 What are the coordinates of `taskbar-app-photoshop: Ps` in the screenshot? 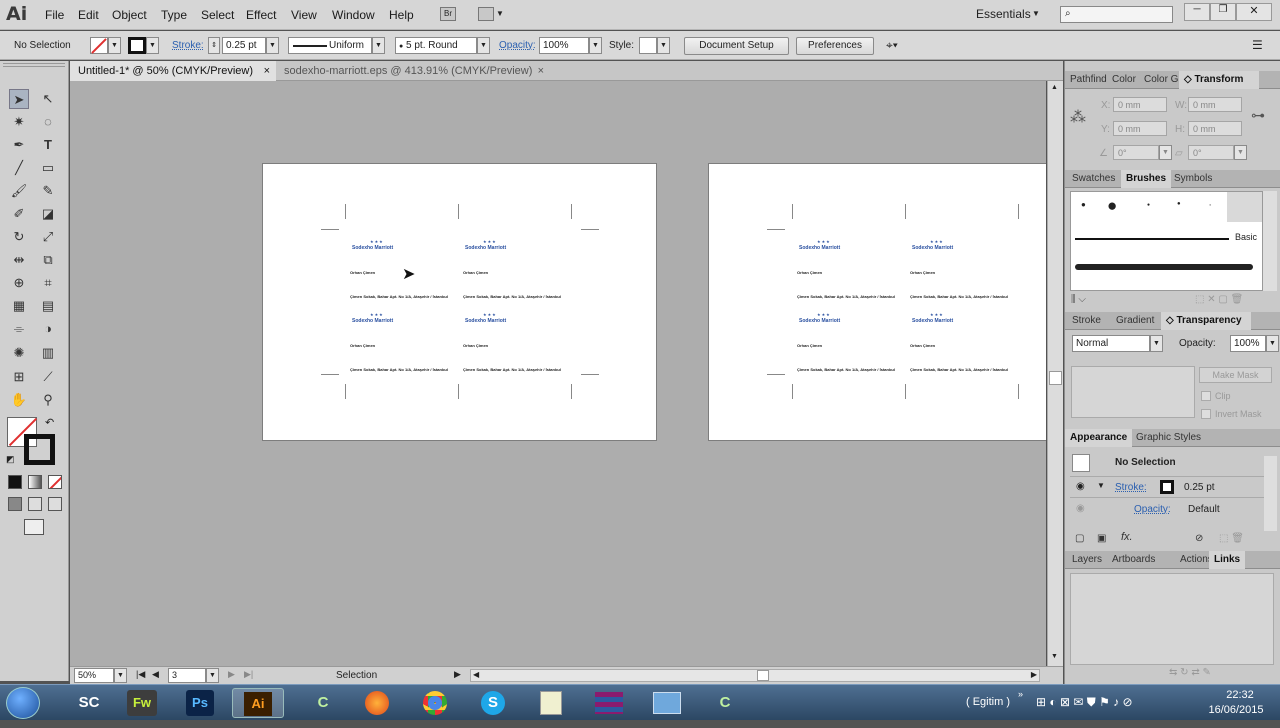 It's located at (200, 703).